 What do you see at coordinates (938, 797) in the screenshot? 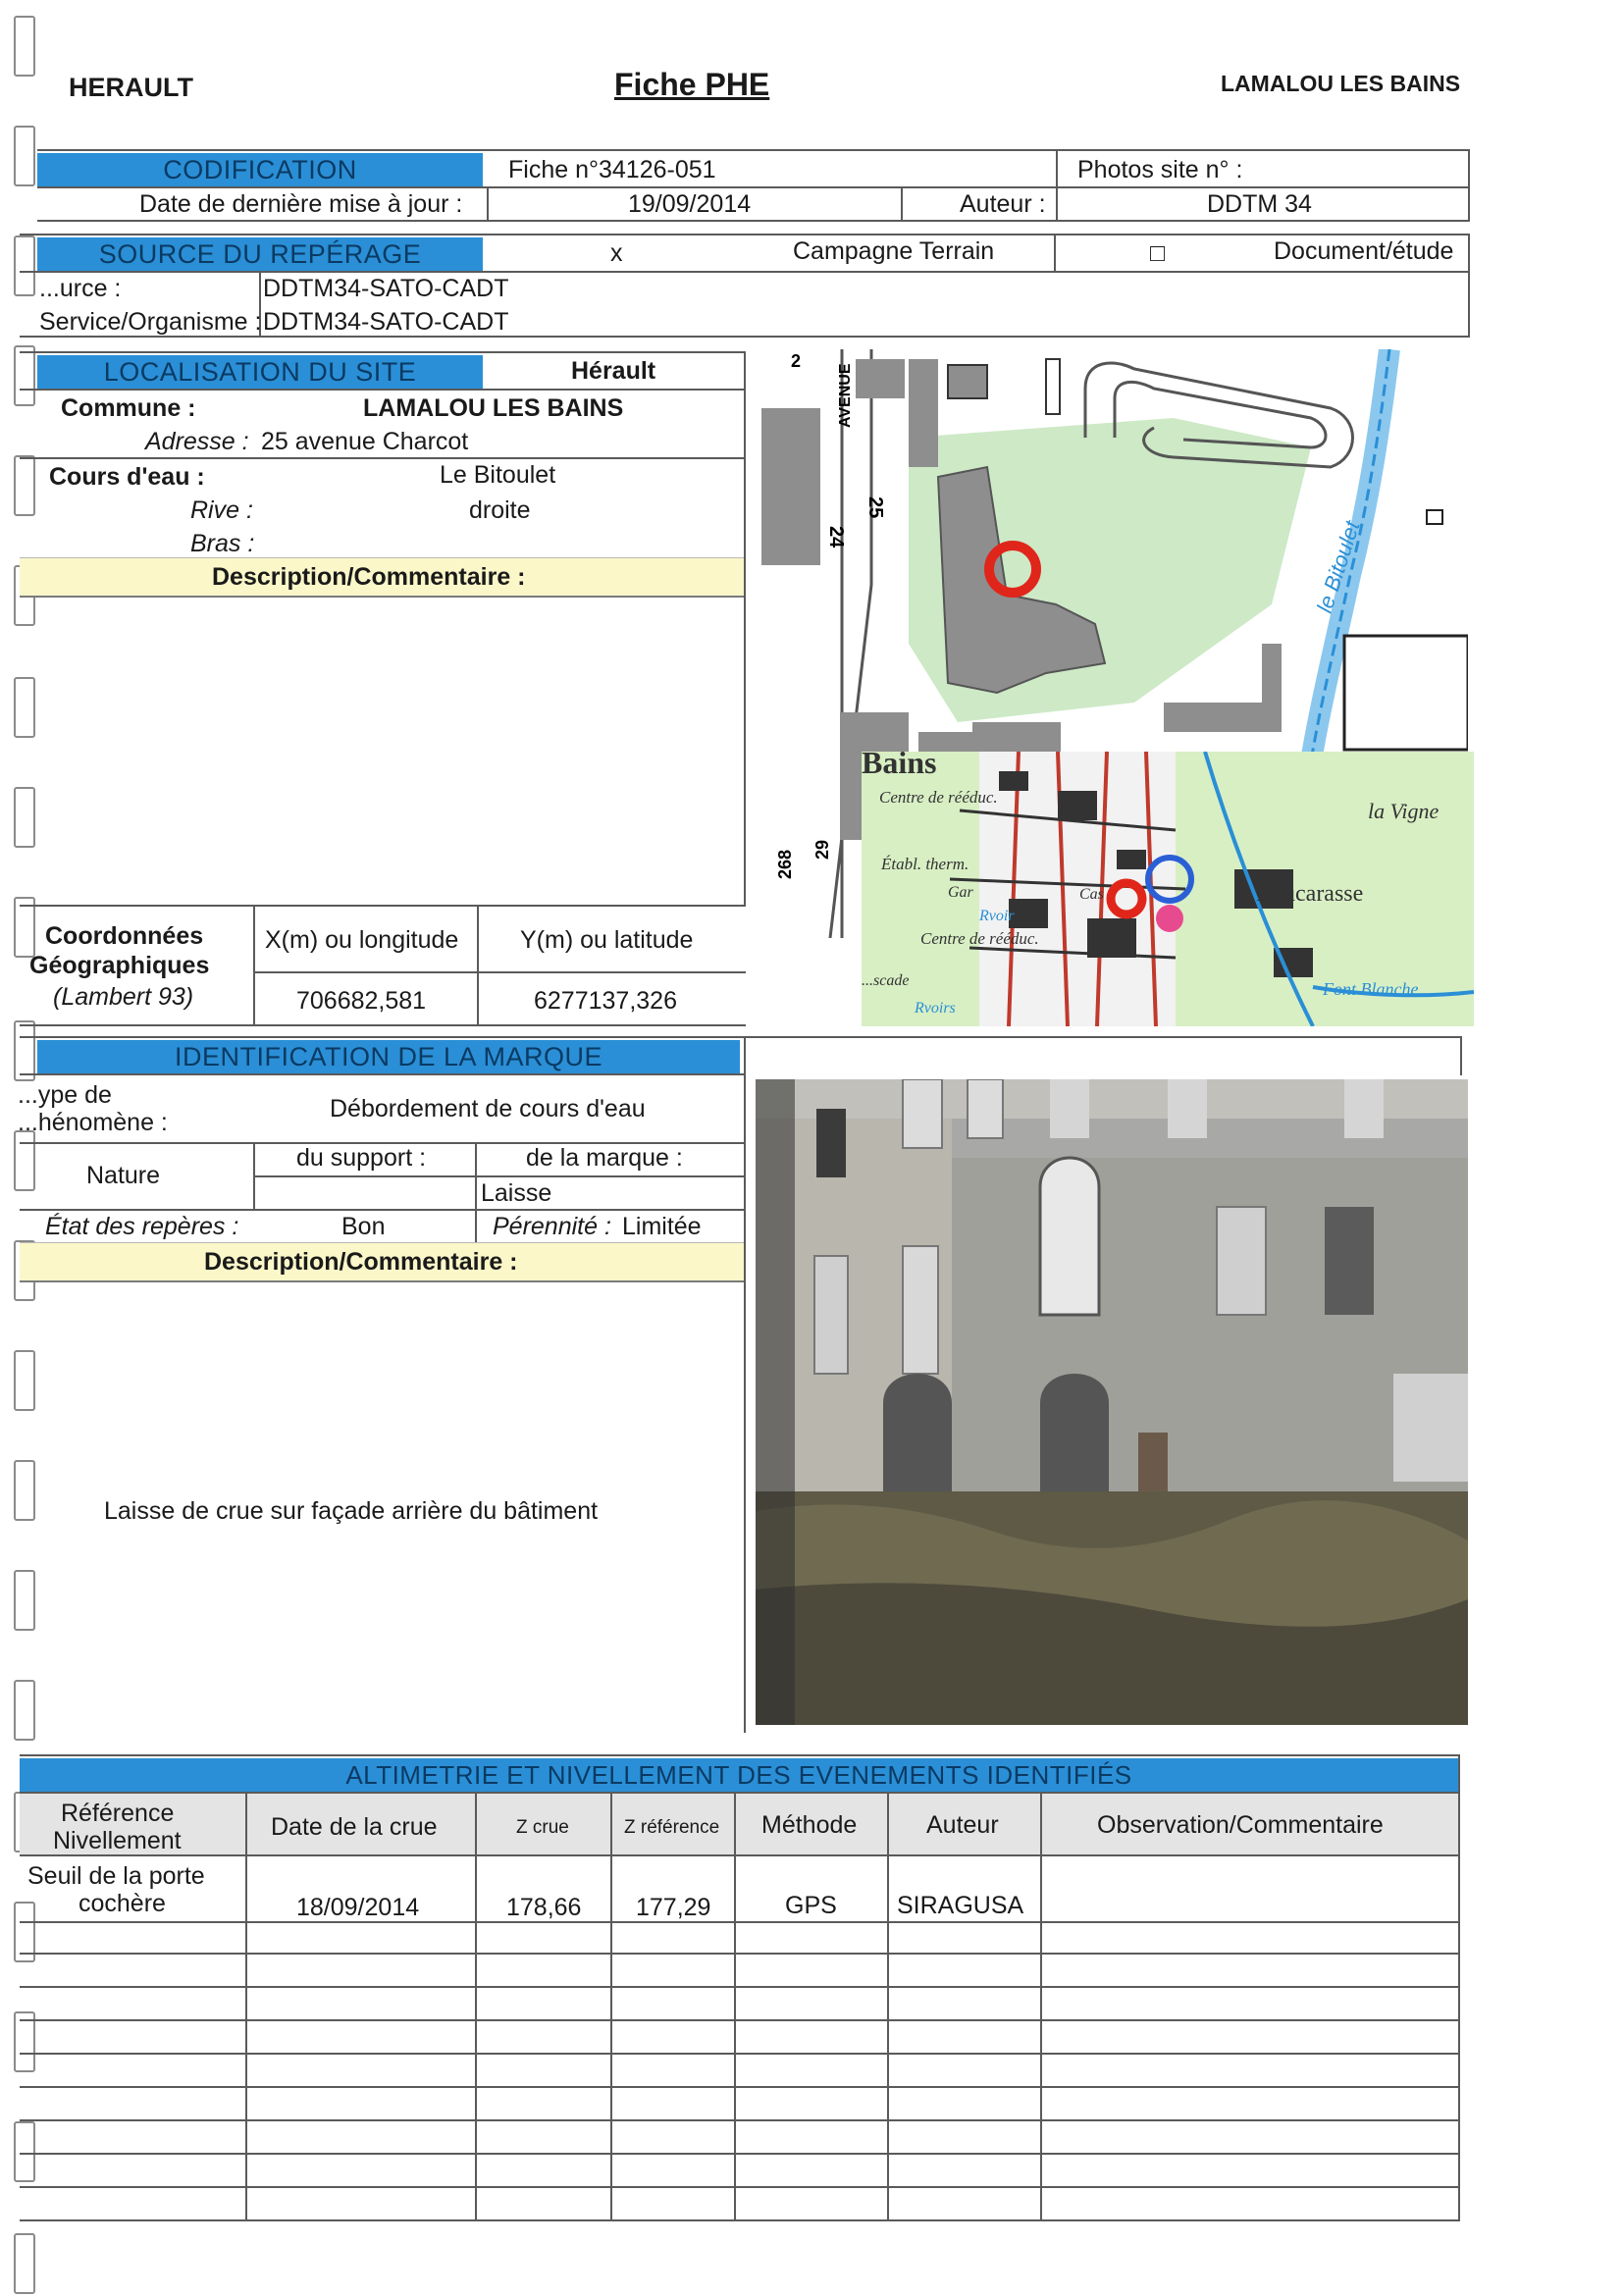
I see `topo-label-centre-reeduc: Centre de rééduc.` at bounding box center [938, 797].